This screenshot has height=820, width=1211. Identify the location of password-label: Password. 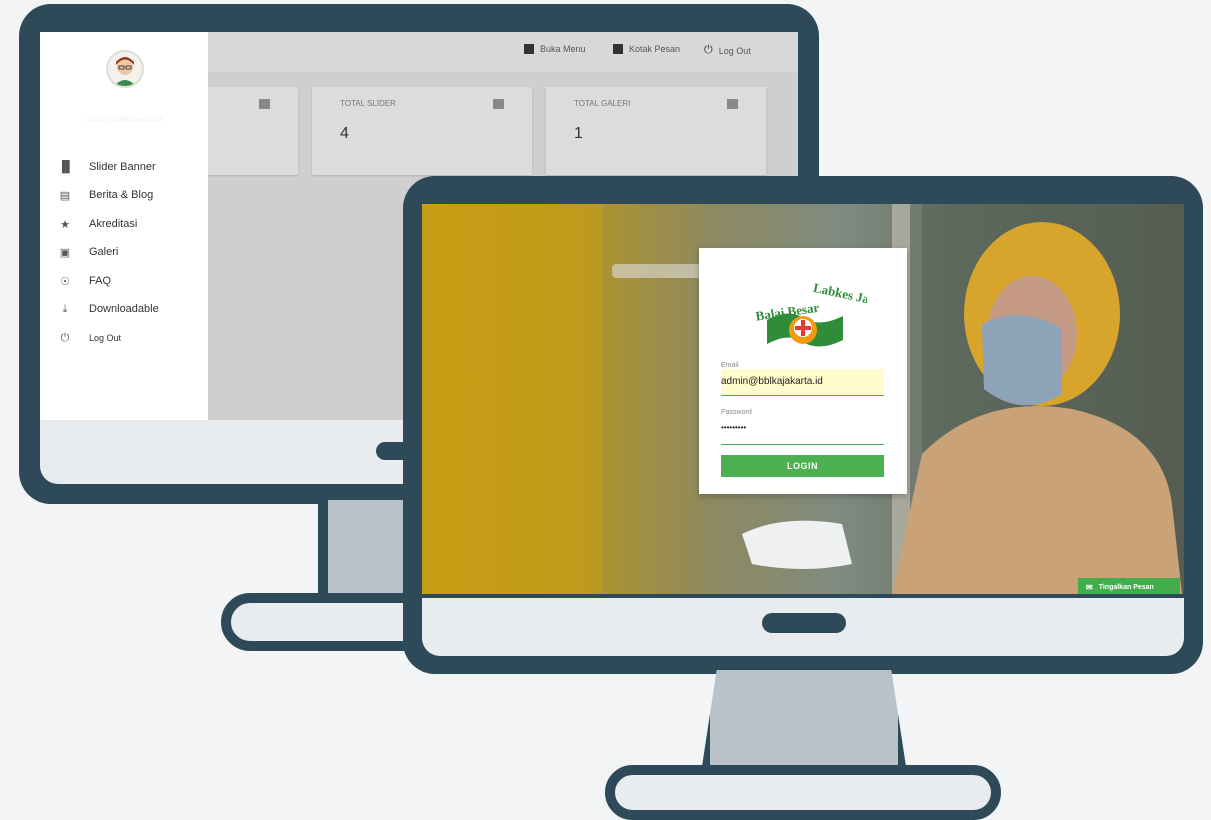
(736, 412).